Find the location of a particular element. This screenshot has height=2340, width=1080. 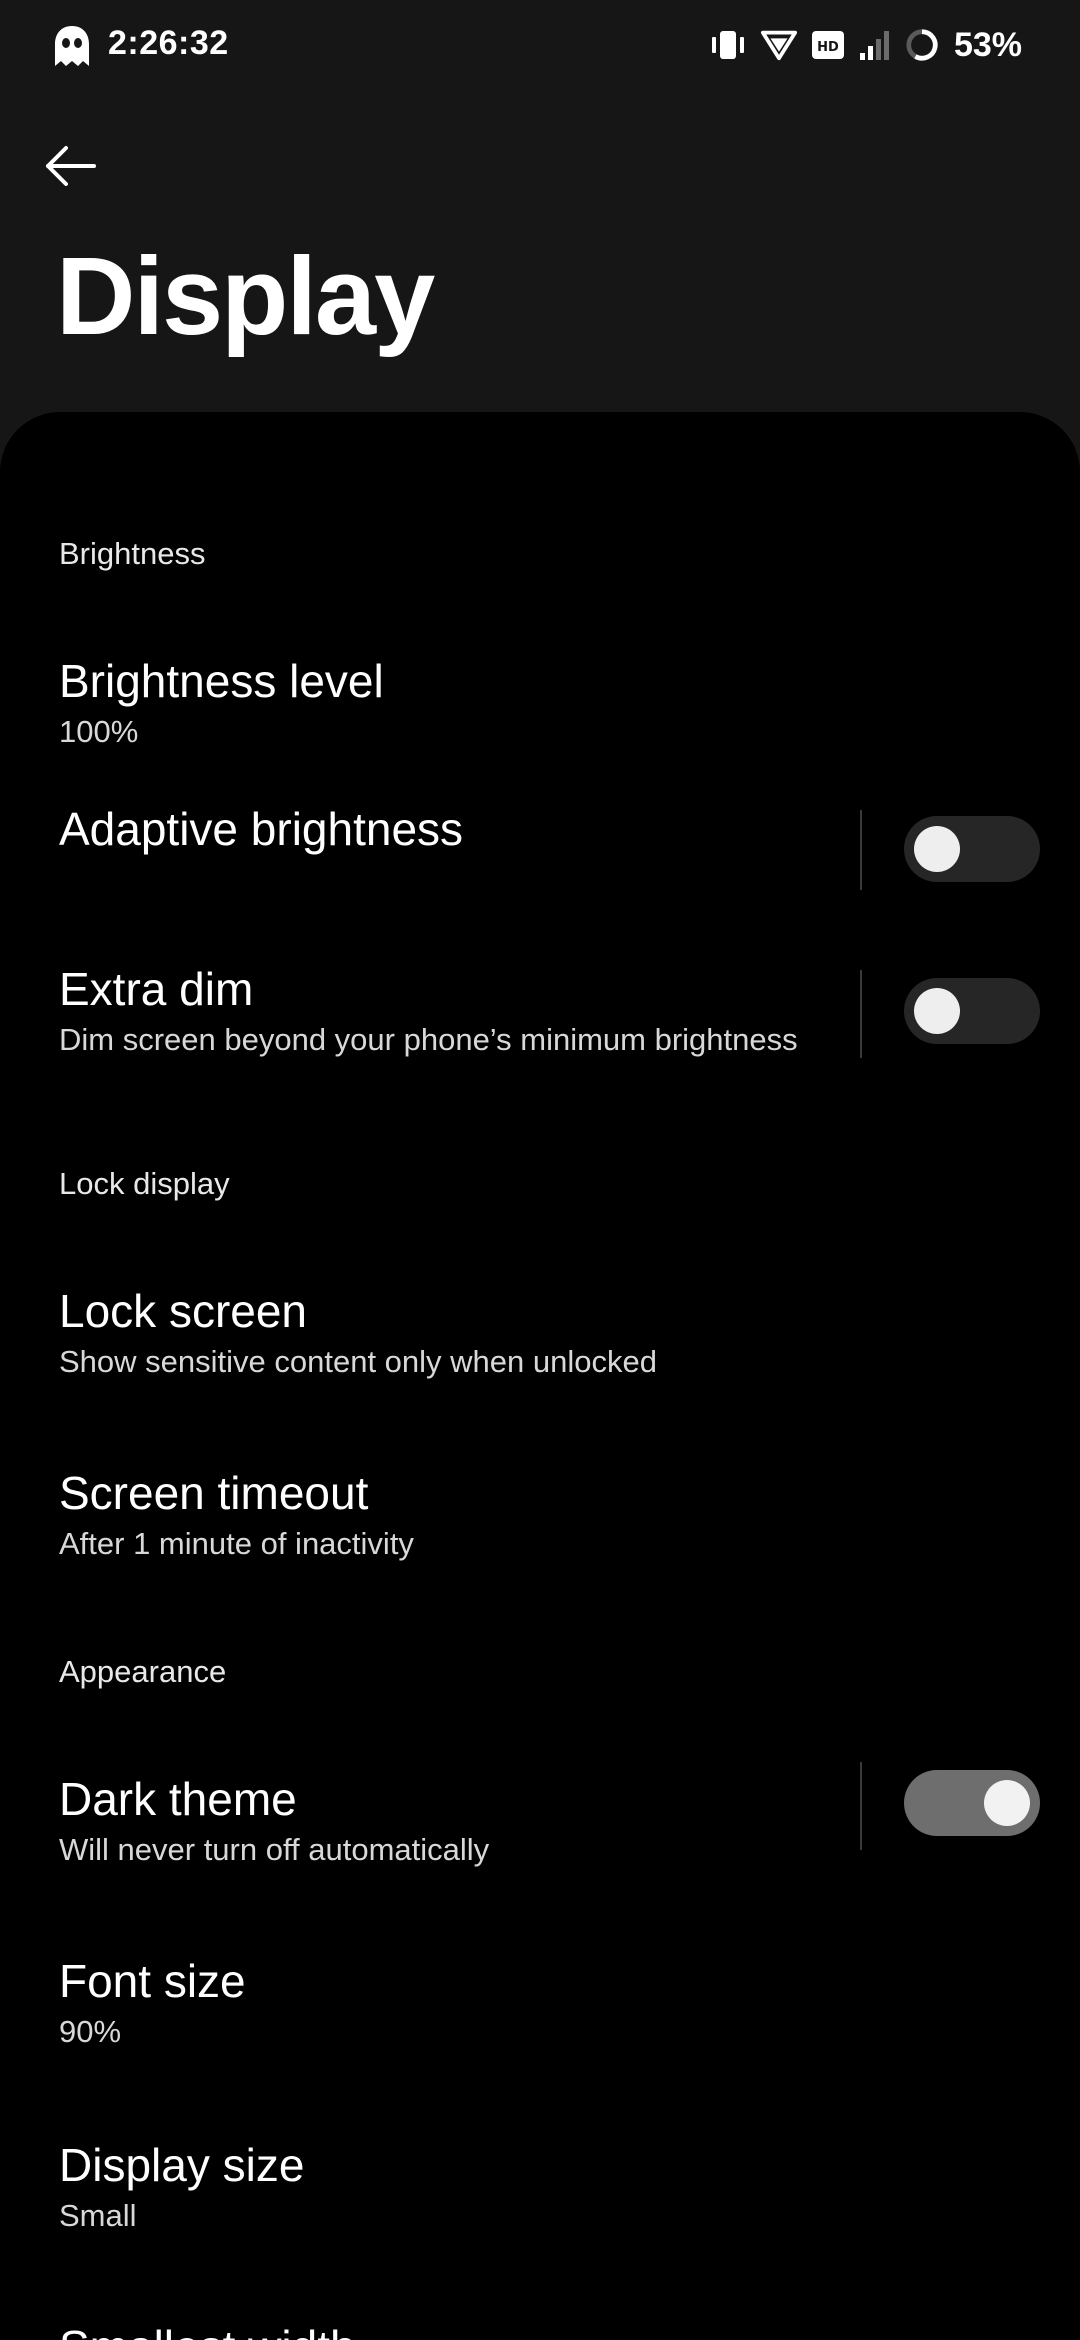

hd-icon: HD is located at coordinates (827, 45).